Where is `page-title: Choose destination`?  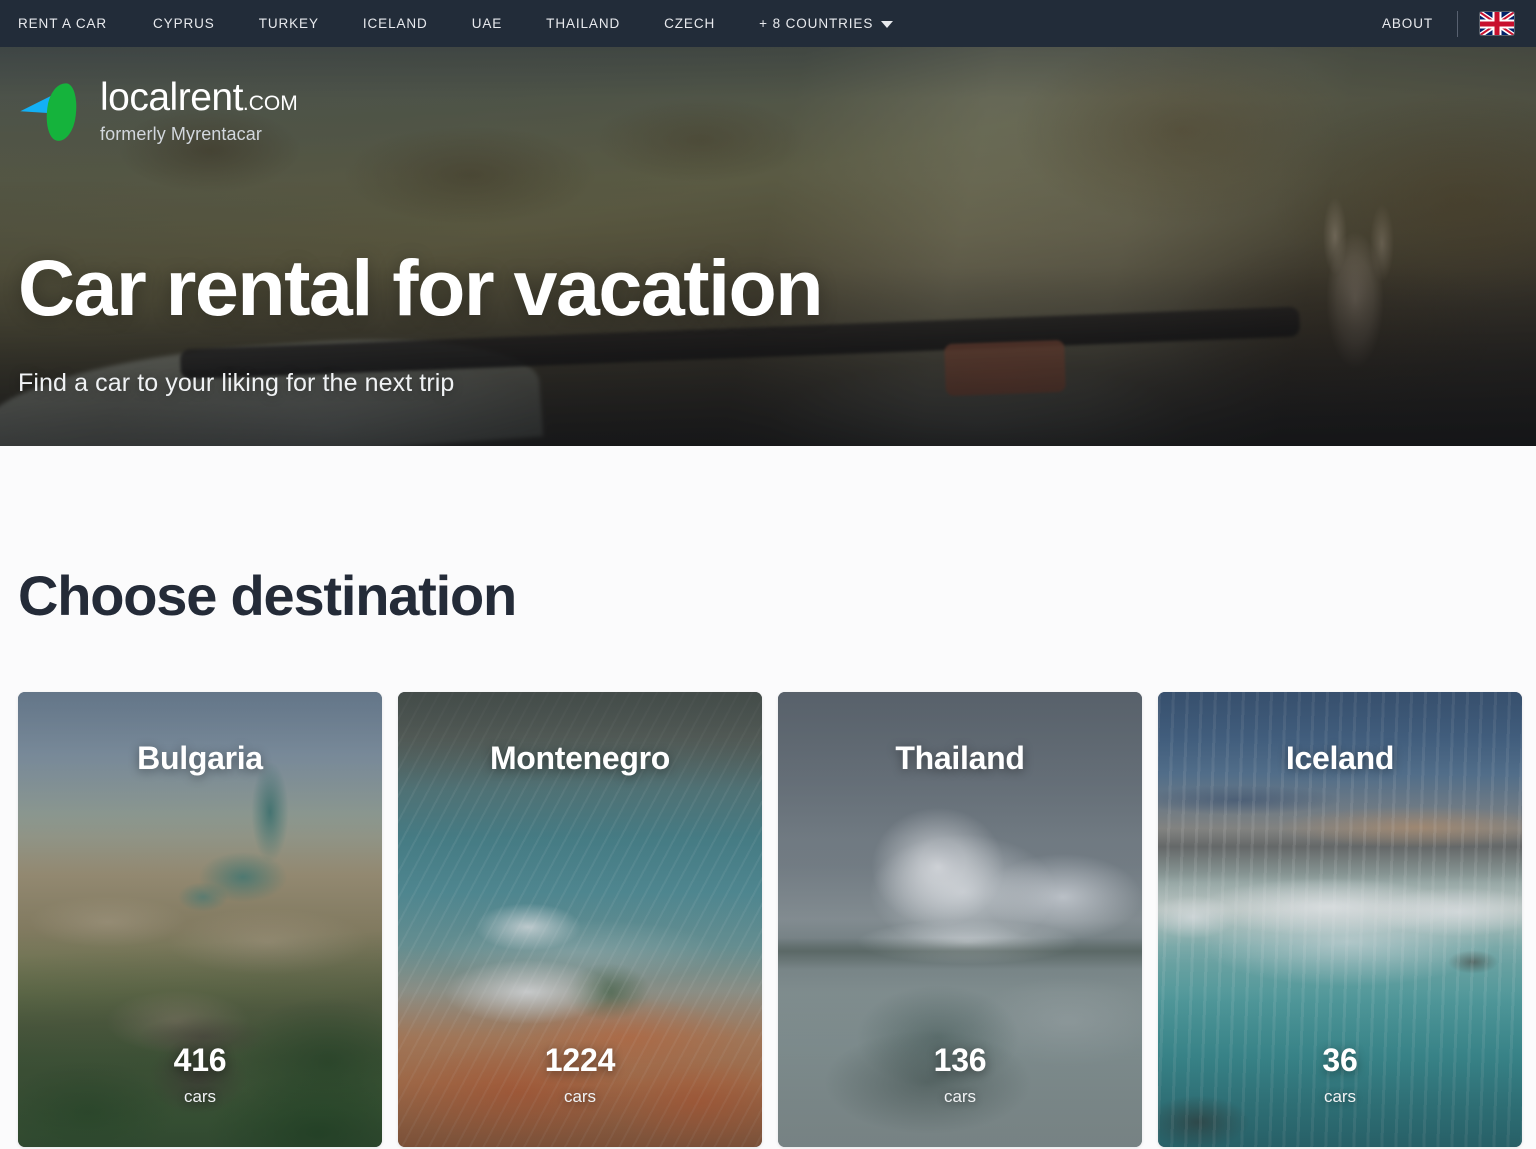
page-title: Choose destination is located at coordinates (267, 595).